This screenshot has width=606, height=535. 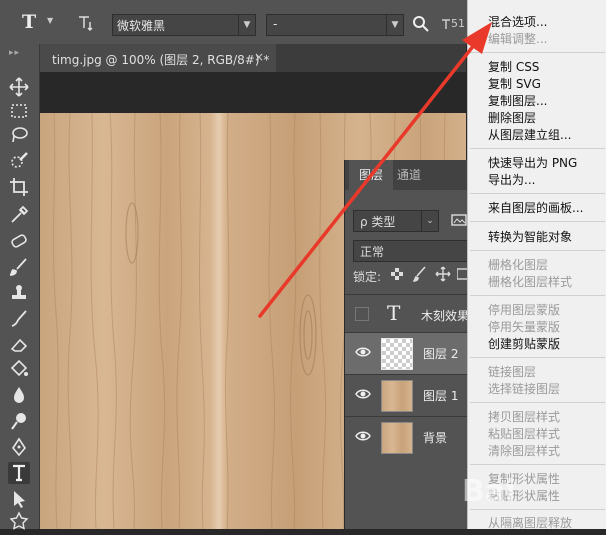 What do you see at coordinates (524, 434) in the screenshot?
I see `menu-item-paste-layer-style: 粘贴图层样式` at bounding box center [524, 434].